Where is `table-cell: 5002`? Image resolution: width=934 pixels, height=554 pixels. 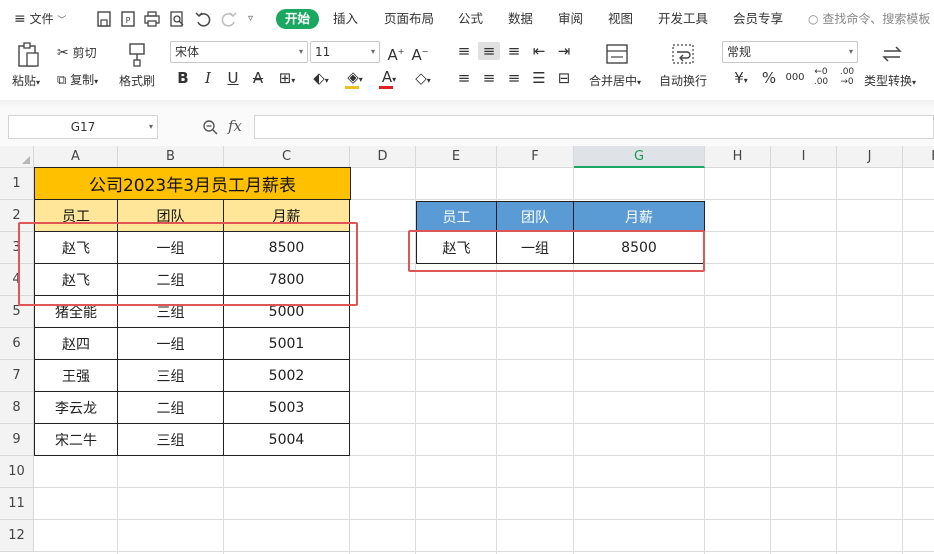
table-cell: 5002 is located at coordinates (287, 376).